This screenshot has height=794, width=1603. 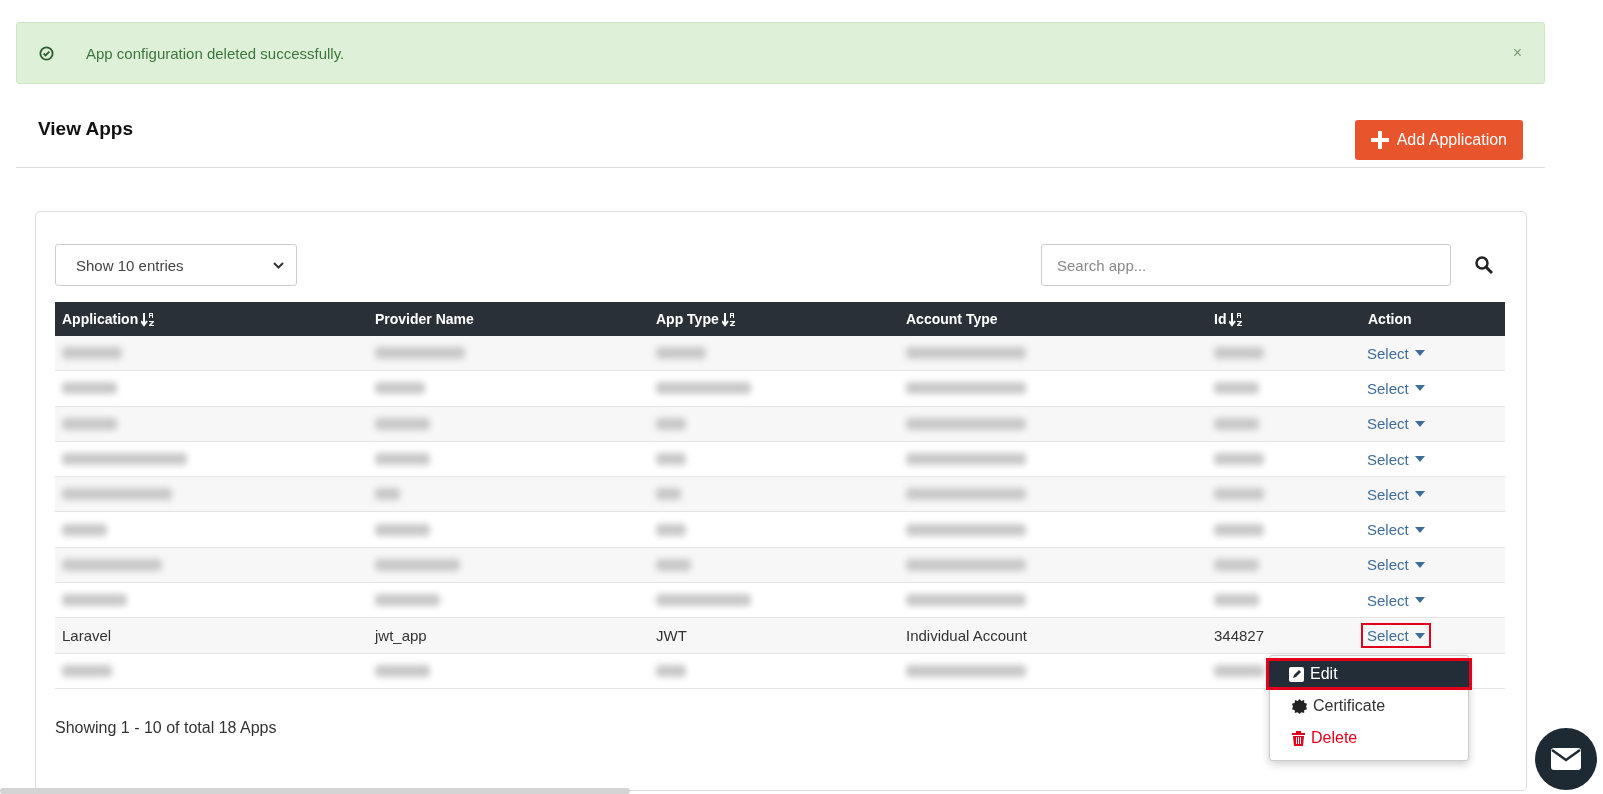 I want to click on table-cell: Individual Account, so click(x=966, y=635).